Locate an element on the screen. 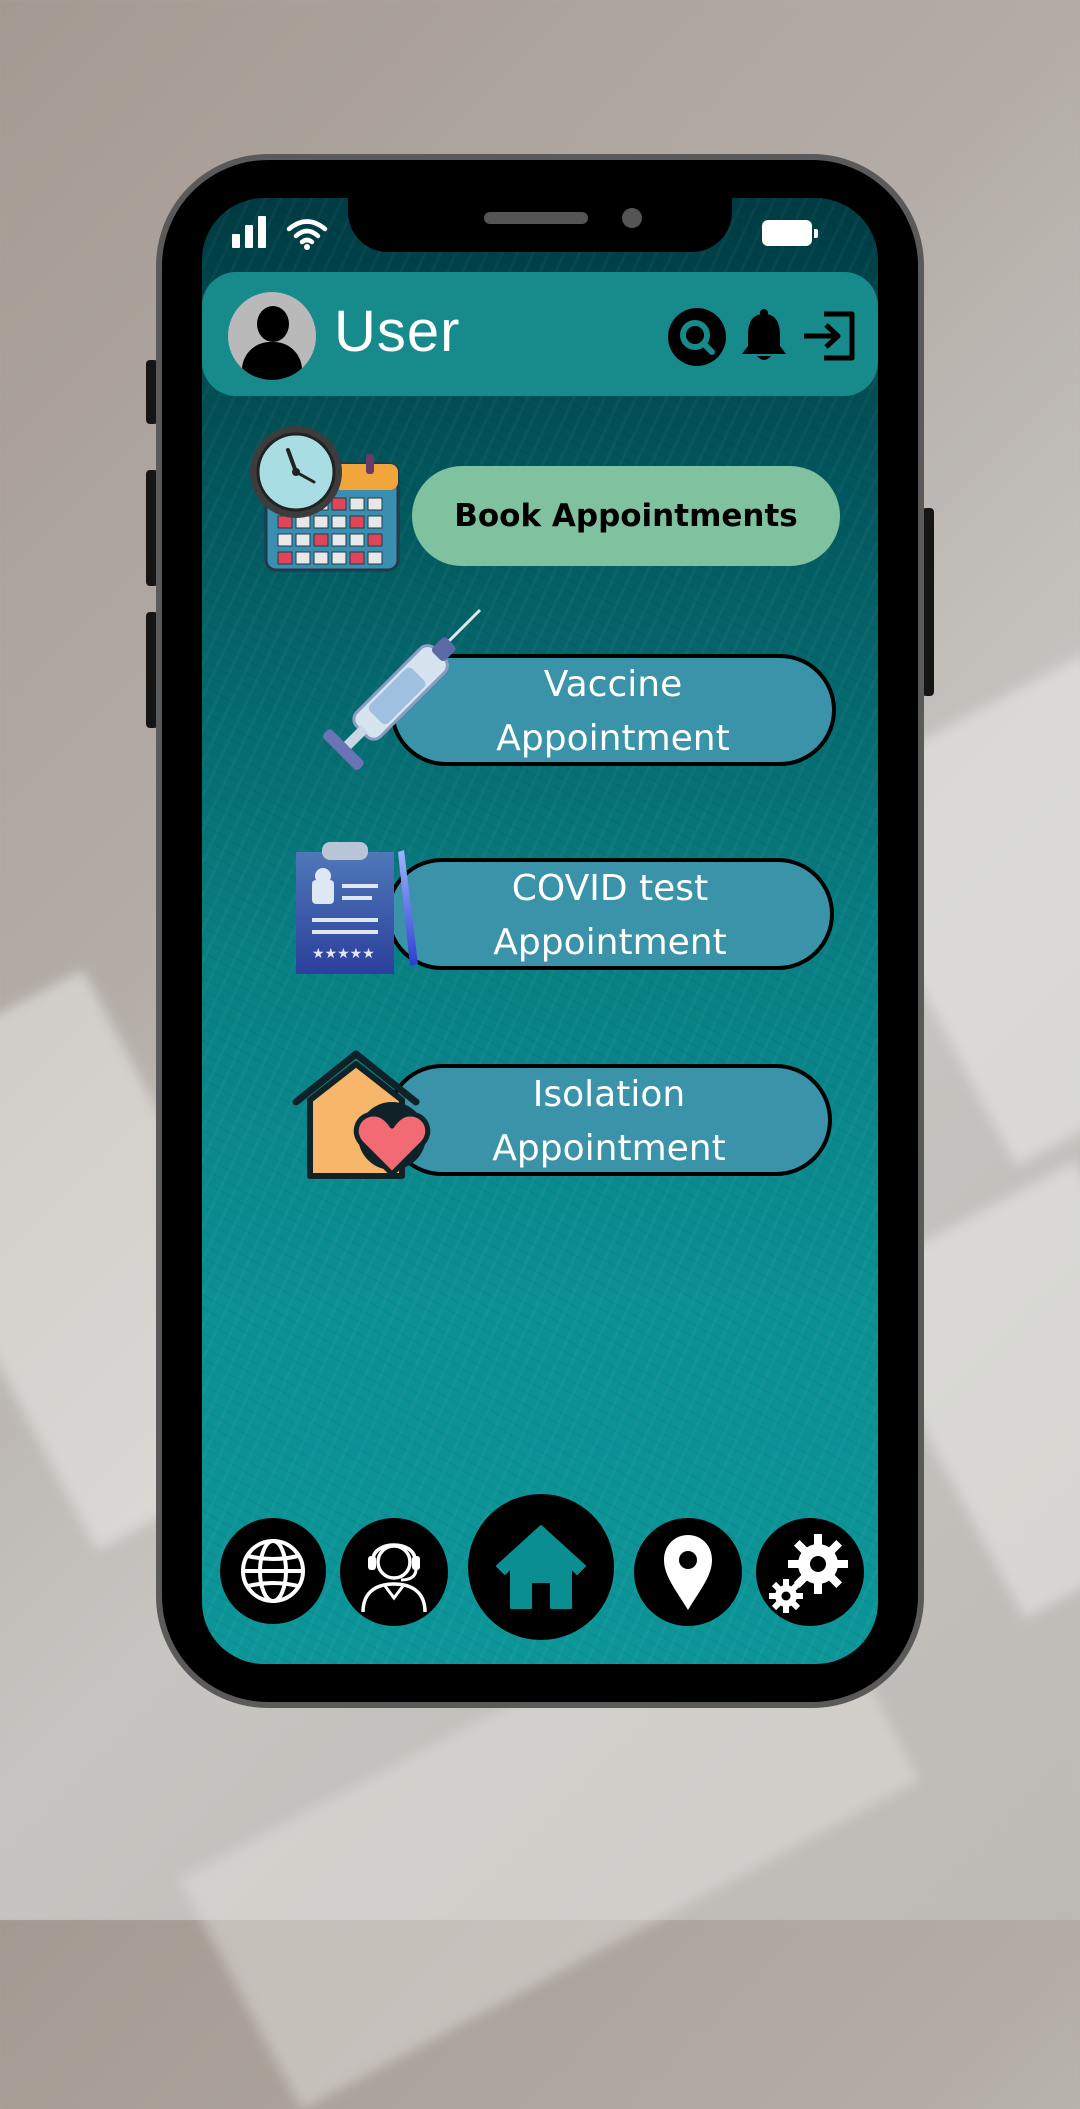 Image resolution: width=1080 pixels, height=2109 pixels. globe-icon is located at coordinates (273, 1571).